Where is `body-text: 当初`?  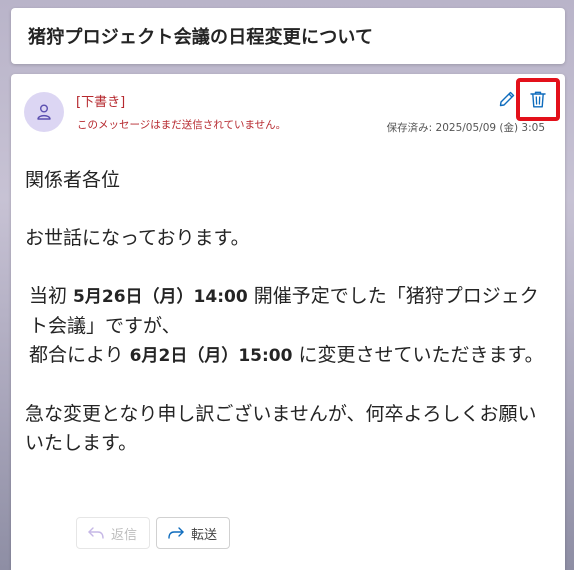 body-text: 当初 is located at coordinates (51, 296).